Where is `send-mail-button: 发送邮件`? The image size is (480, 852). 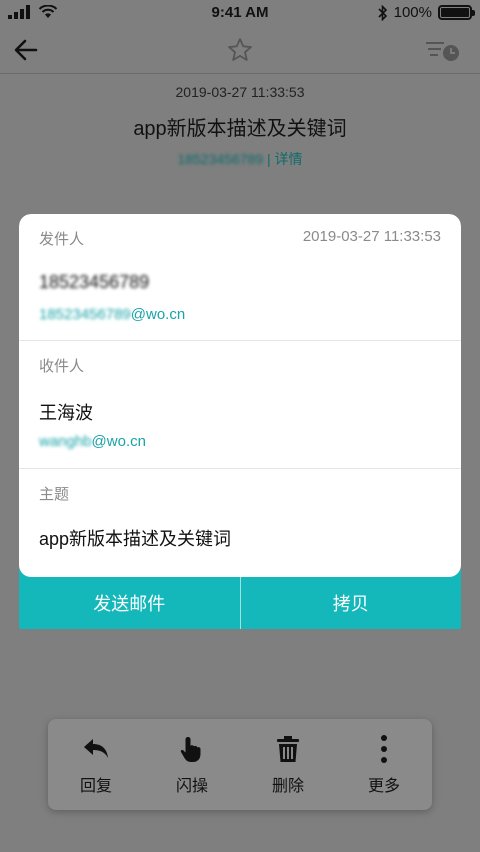
send-mail-button: 发送邮件 is located at coordinates (129, 603).